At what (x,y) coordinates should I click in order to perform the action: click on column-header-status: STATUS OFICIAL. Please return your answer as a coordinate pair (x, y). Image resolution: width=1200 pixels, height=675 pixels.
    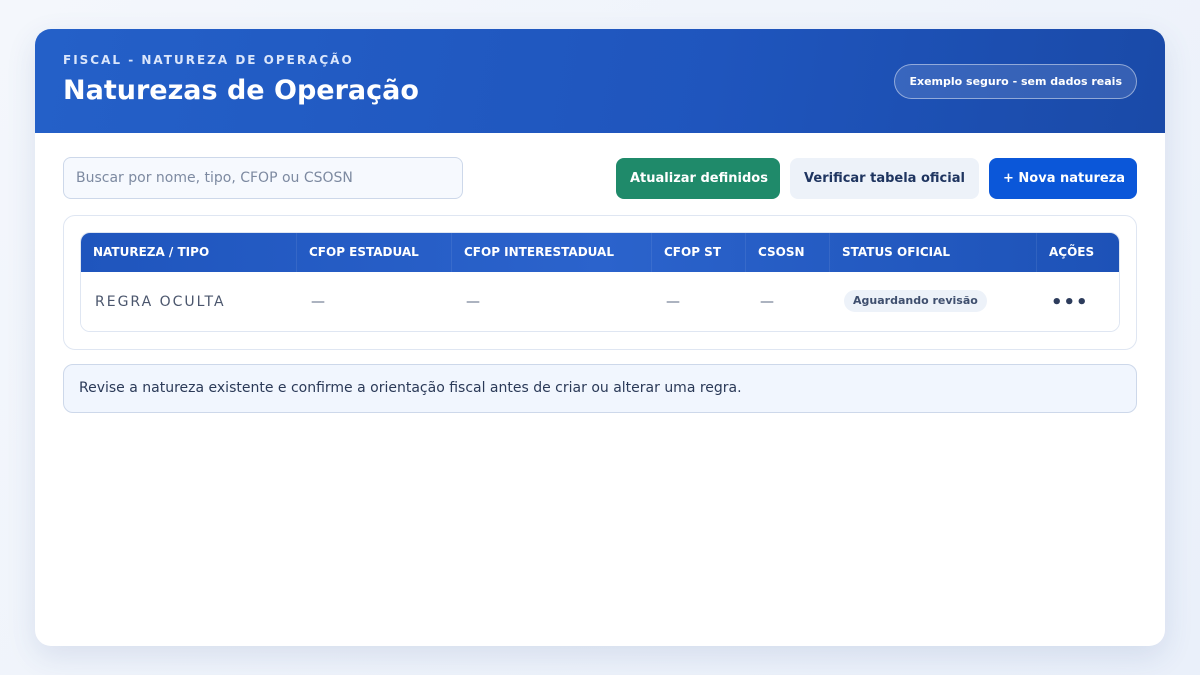
    Looking at the image, I should click on (933, 252).